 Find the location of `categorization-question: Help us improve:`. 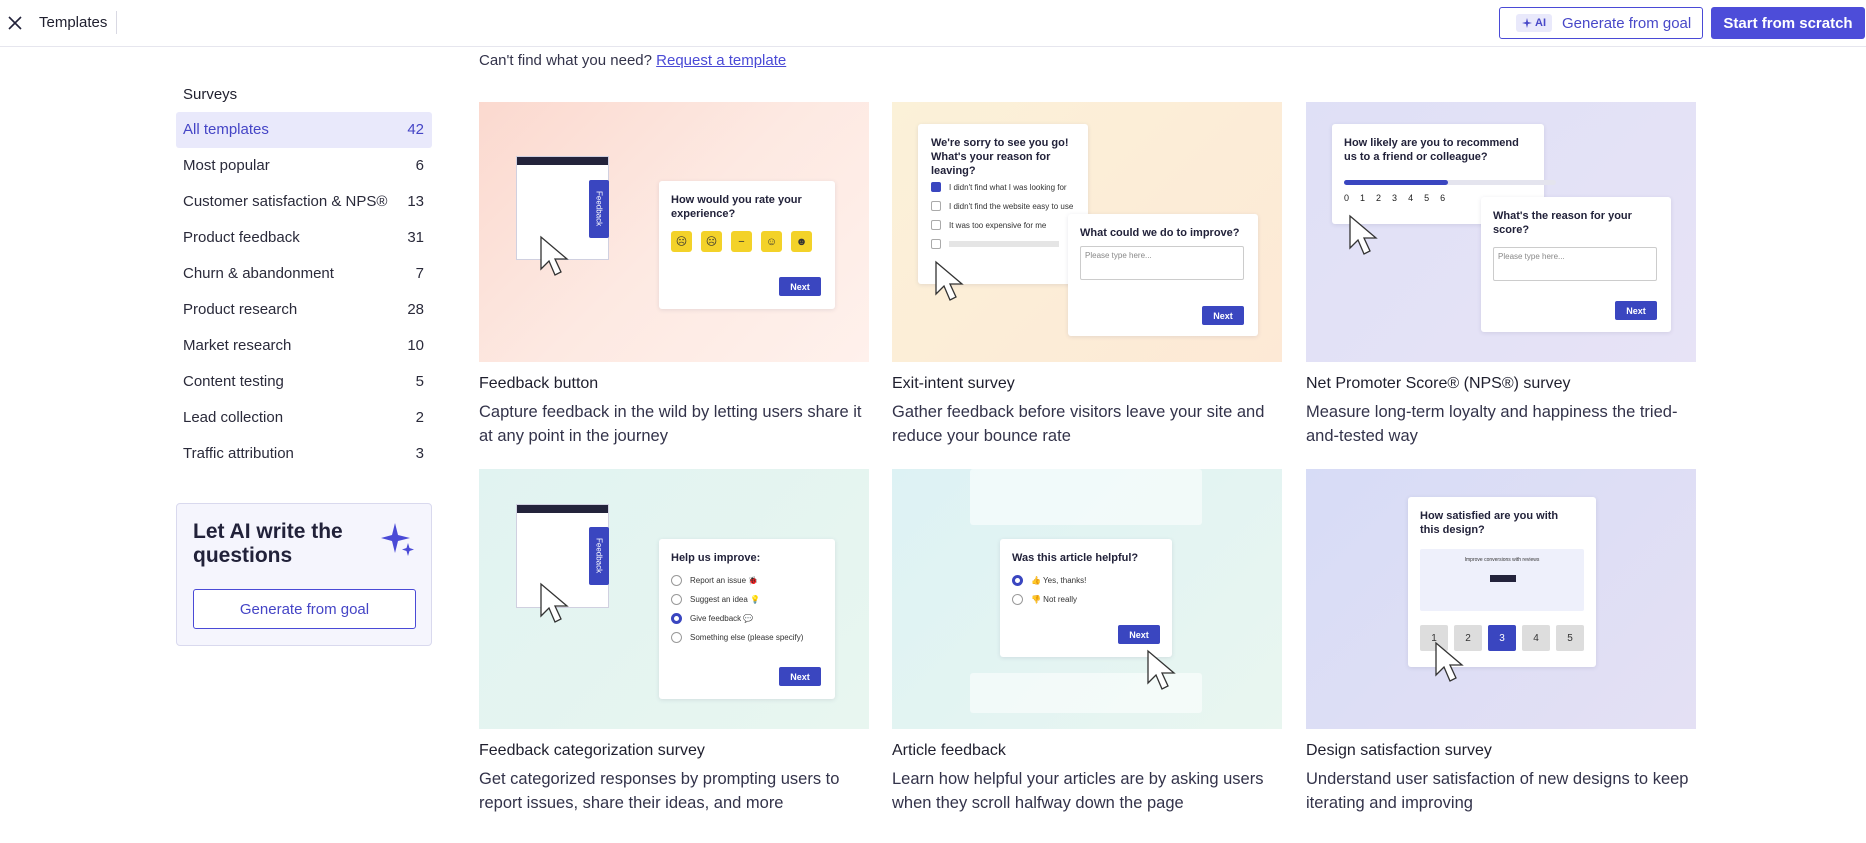

categorization-question: Help us improve: is located at coordinates (716, 558).